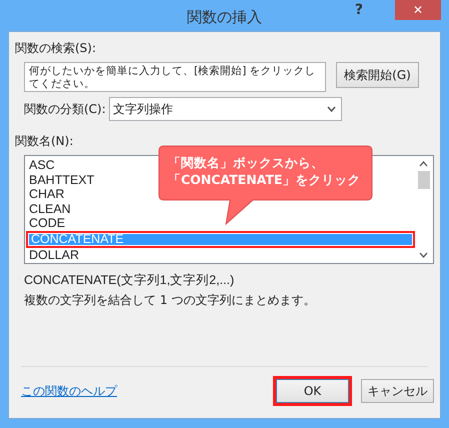 The height and width of the screenshot is (428, 449). I want to click on callout-tooltip: 「関数名」ボックスから、 「CONCATENATE」をクリック, so click(265, 185).